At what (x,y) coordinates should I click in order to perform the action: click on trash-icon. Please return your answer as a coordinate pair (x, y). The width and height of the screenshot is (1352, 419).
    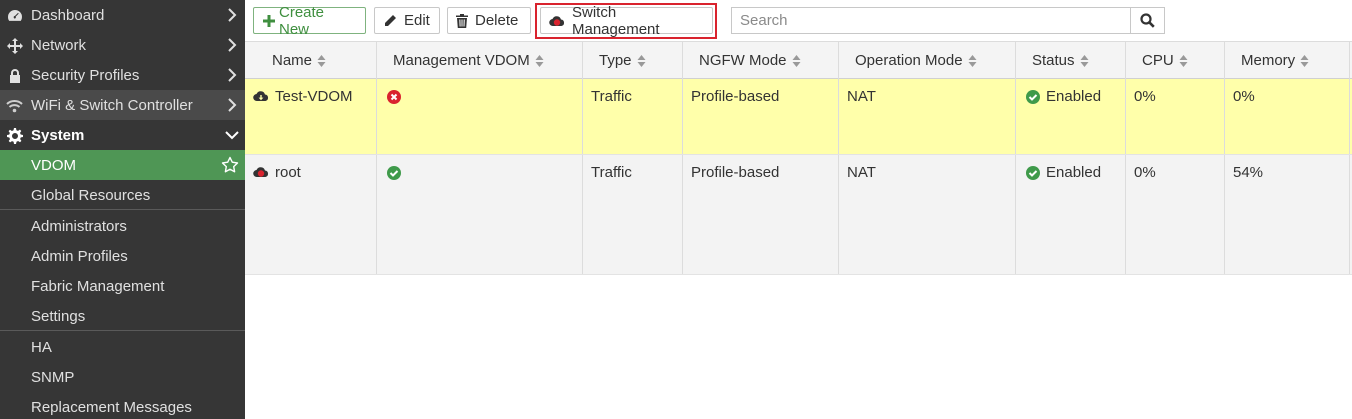
    Looking at the image, I should click on (462, 20).